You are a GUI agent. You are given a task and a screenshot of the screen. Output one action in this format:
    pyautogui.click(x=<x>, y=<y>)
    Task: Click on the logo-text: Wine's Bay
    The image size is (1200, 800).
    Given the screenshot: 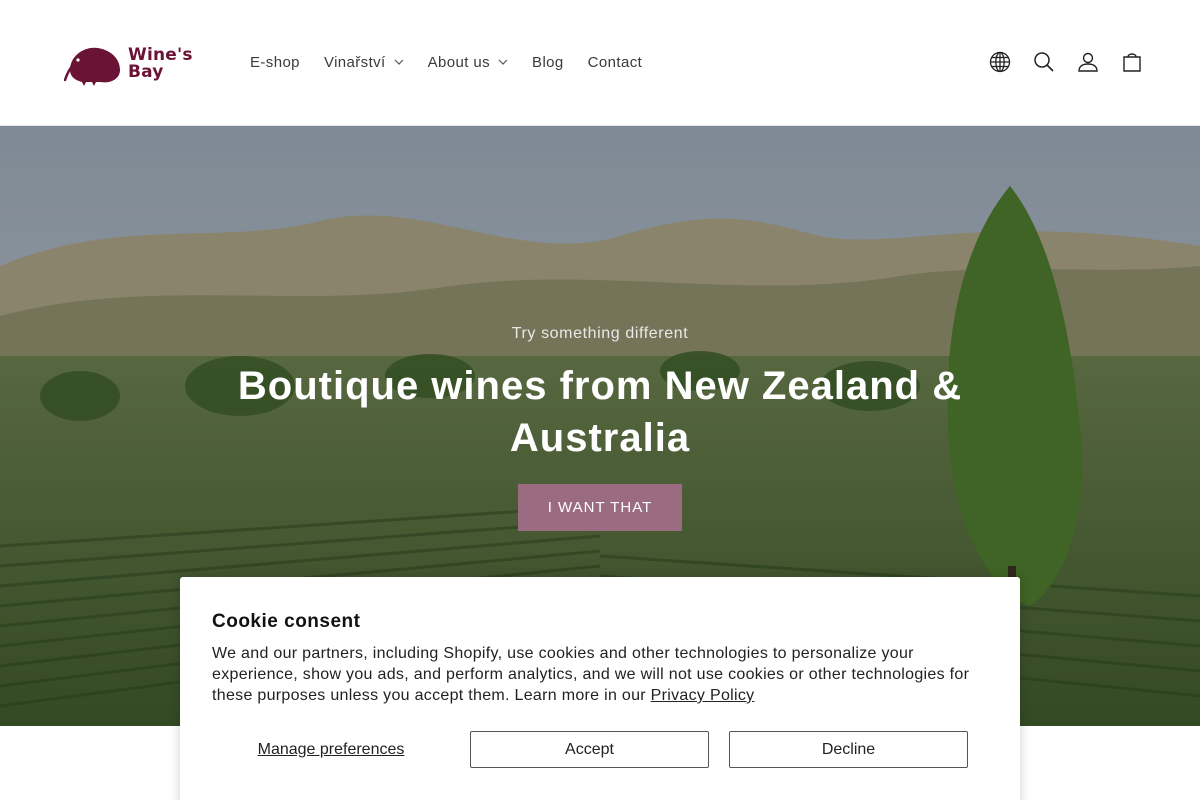 What is the action you would take?
    pyautogui.click(x=160, y=64)
    